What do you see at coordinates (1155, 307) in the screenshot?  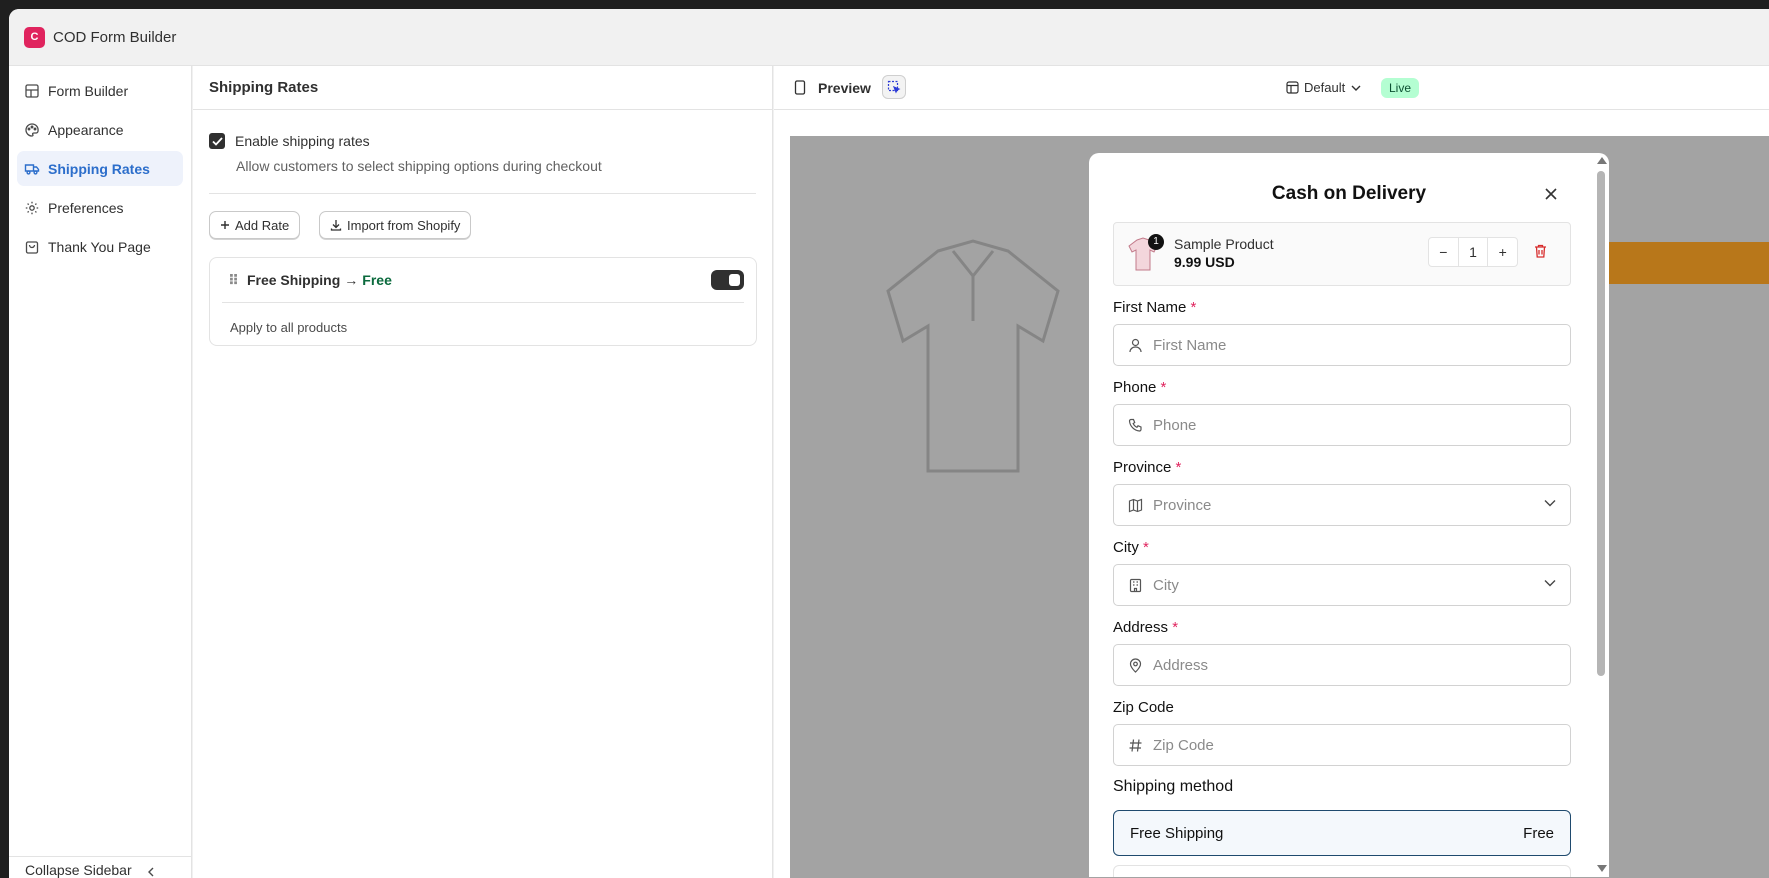 I see `first-name-label: First Name *` at bounding box center [1155, 307].